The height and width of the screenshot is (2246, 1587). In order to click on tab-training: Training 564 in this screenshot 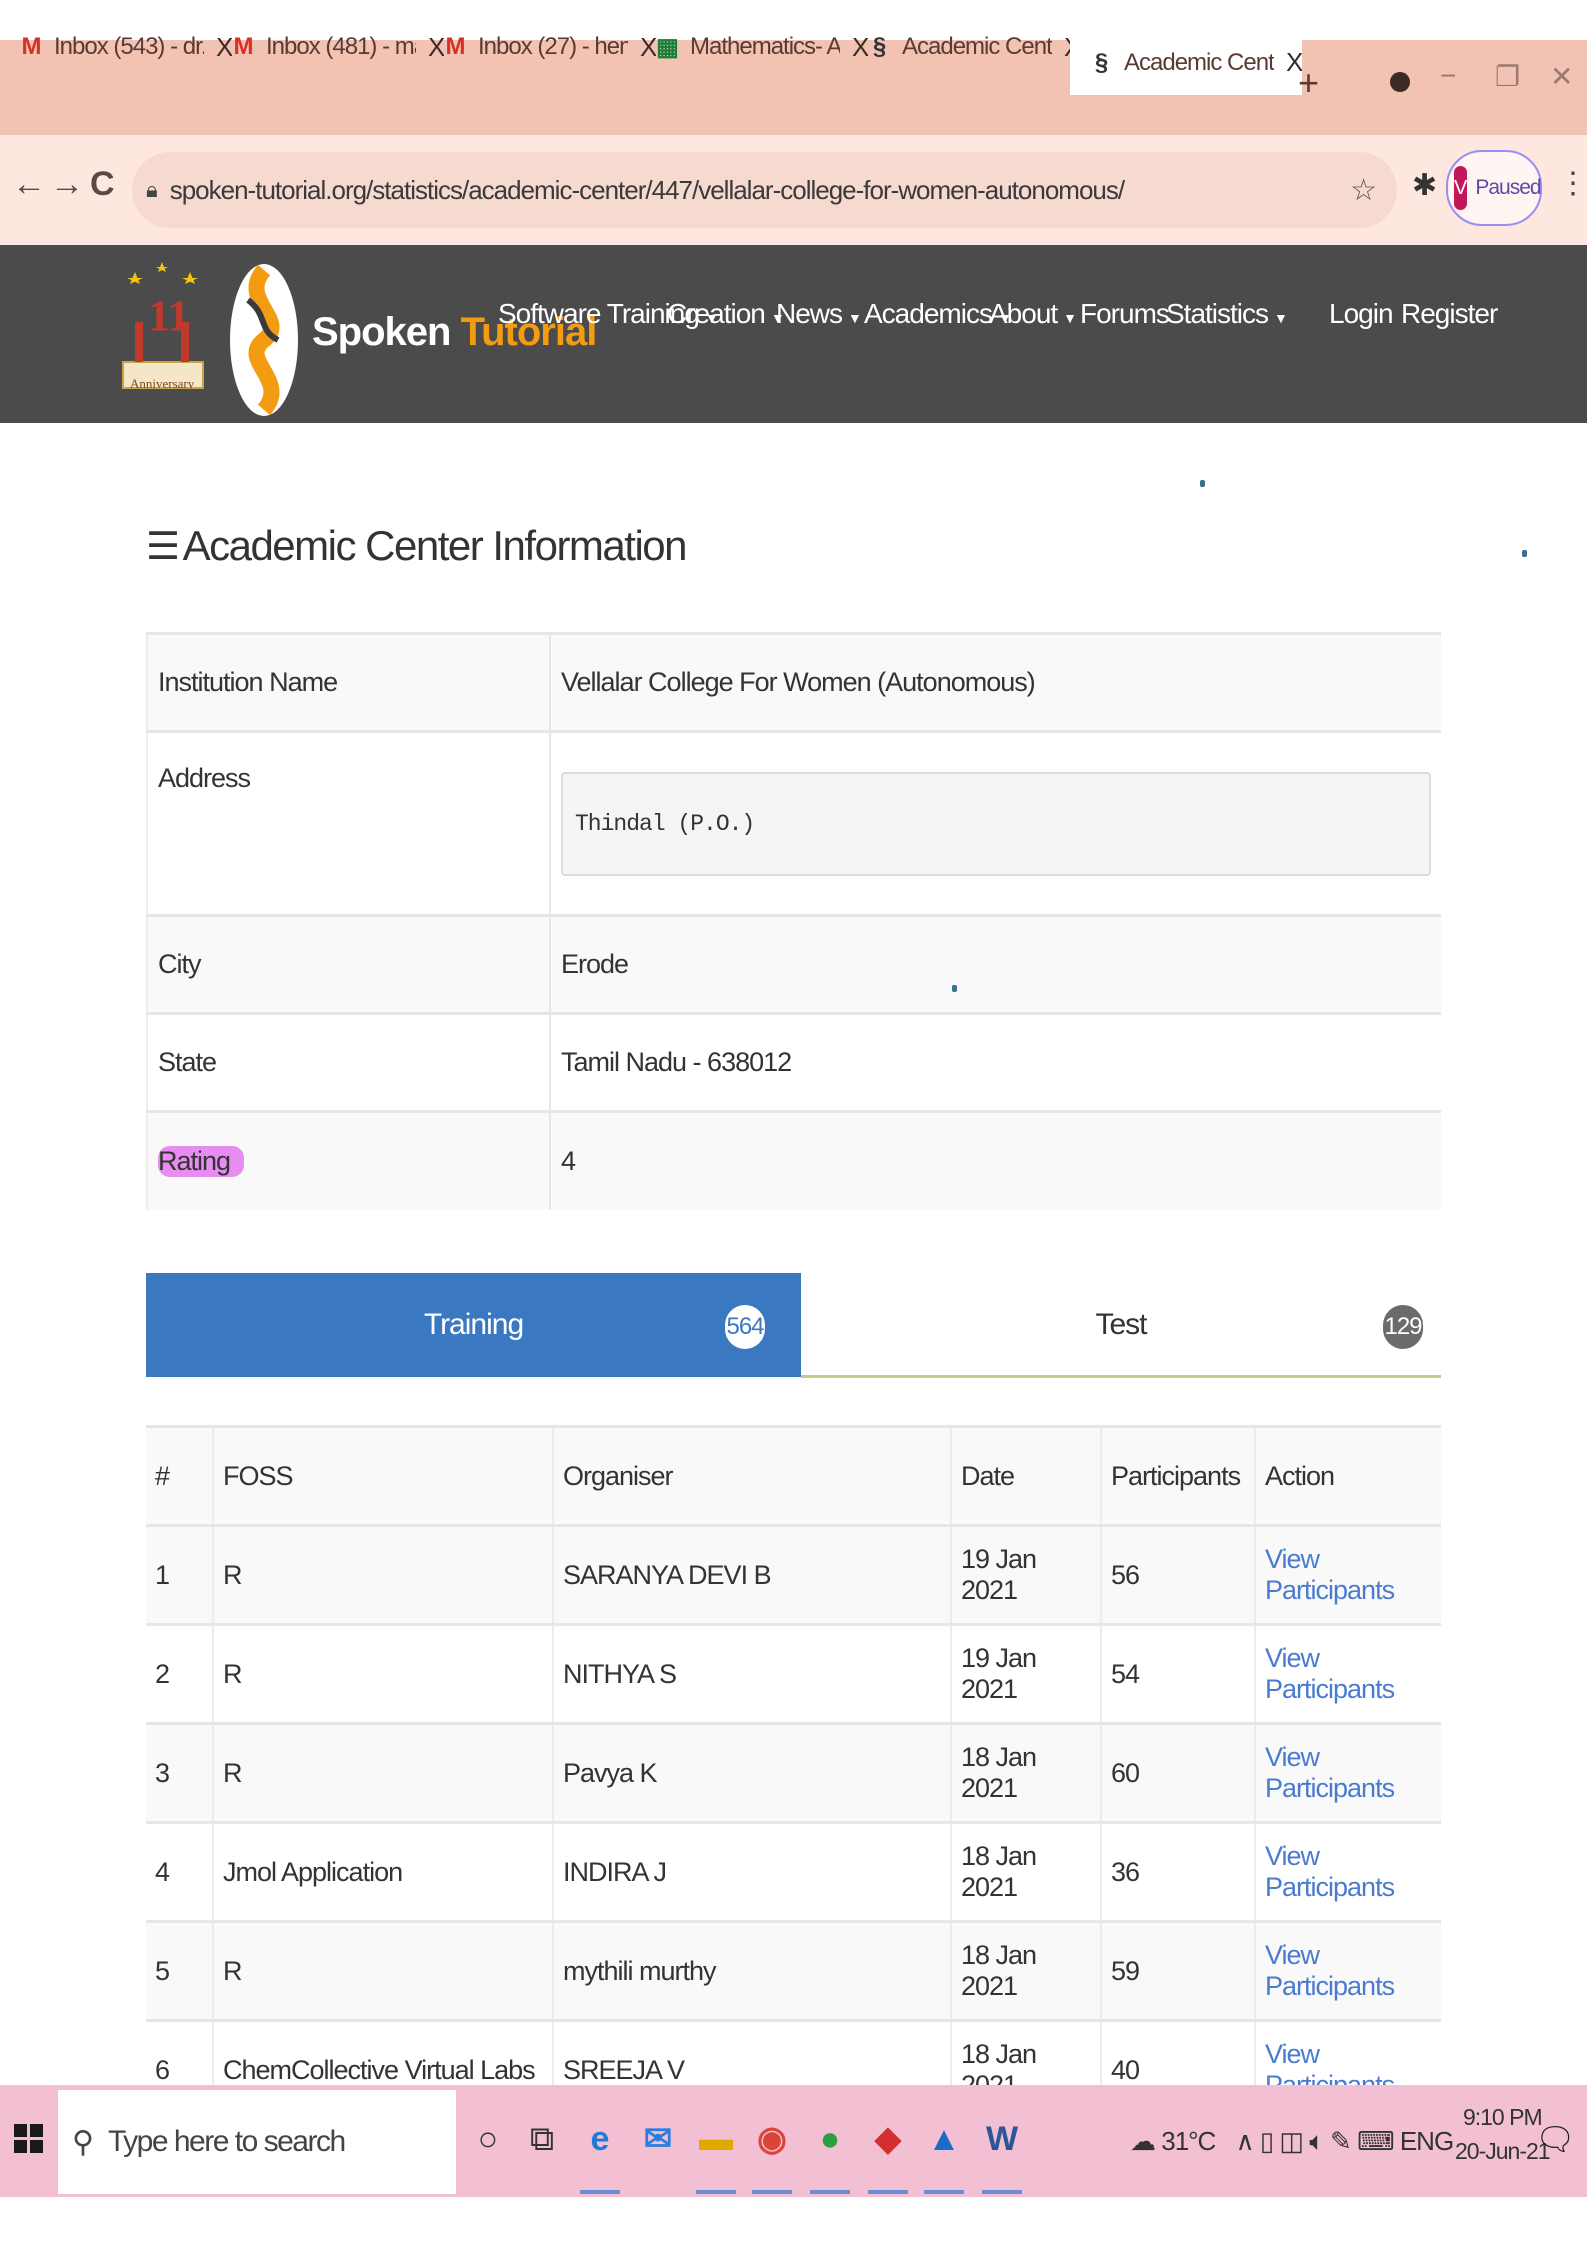, I will do `click(473, 1325)`.